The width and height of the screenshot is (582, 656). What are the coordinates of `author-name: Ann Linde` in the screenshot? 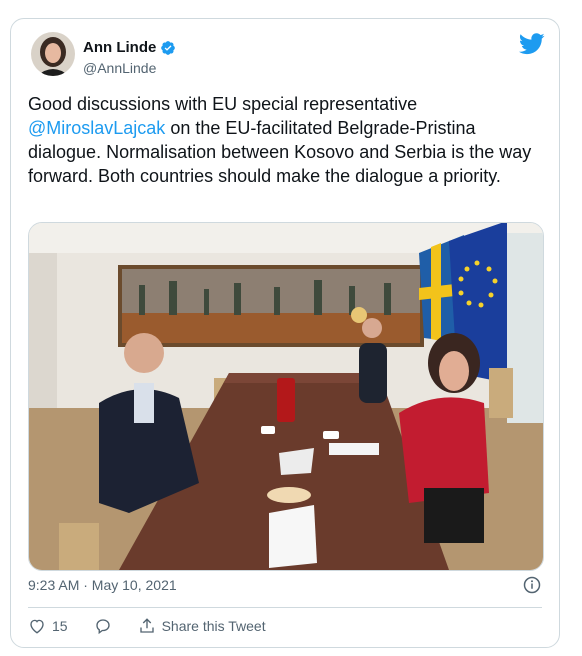 It's located at (119, 47).